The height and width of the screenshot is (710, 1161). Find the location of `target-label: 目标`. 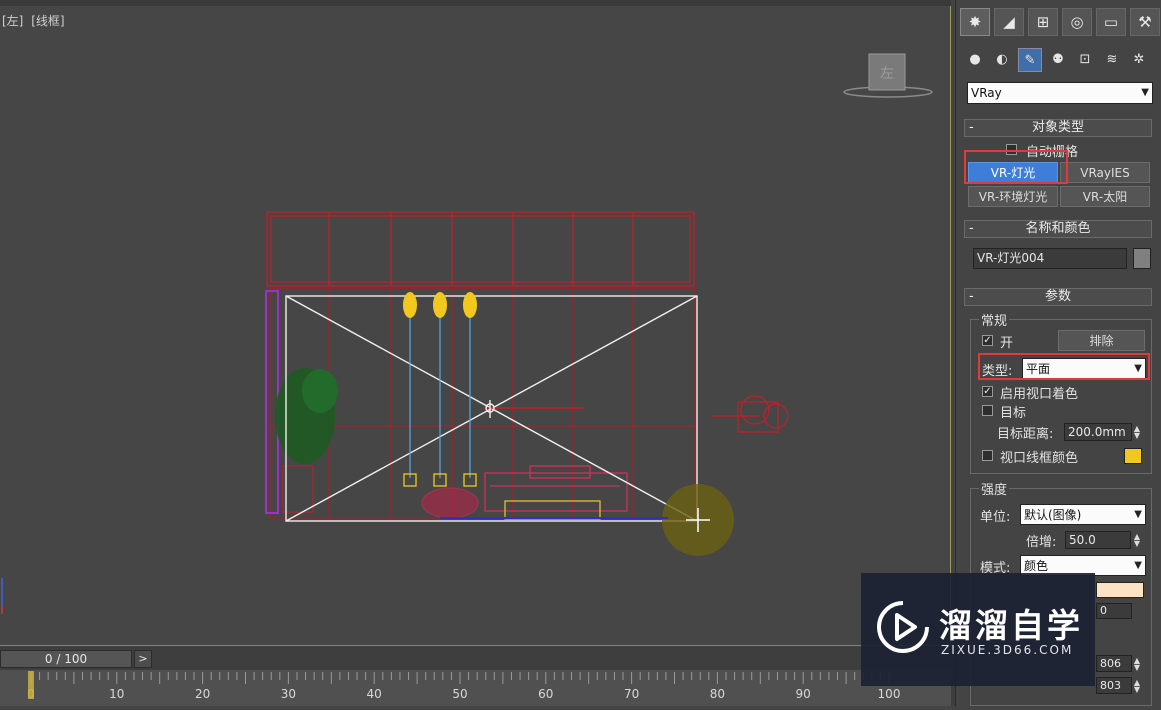

target-label: 目标 is located at coordinates (1013, 413).